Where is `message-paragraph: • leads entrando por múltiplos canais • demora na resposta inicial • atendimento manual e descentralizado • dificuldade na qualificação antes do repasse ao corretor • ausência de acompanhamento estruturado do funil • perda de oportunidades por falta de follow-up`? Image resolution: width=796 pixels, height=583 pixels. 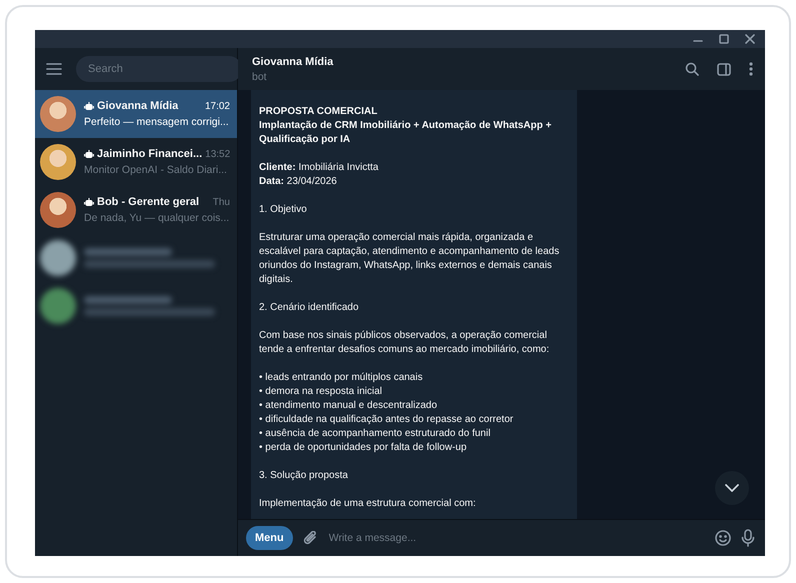 message-paragraph: • leads entrando por múltiplos canais • demora na resposta inicial • atendimento manual e descentralizado • dificuldade na qualificação antes do repasse ao corretor • ausência de acompanhamento estruturado do funil • perda de oportunidades por falta de follow-up is located at coordinates (386, 413).